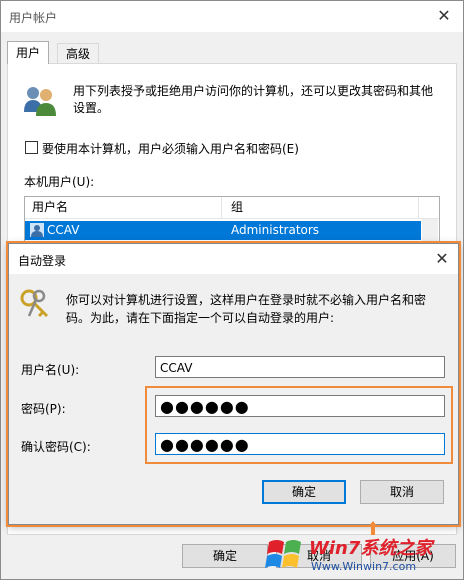  Describe the element at coordinates (78, 53) in the screenshot. I see `tab-advanced: 高级` at that location.